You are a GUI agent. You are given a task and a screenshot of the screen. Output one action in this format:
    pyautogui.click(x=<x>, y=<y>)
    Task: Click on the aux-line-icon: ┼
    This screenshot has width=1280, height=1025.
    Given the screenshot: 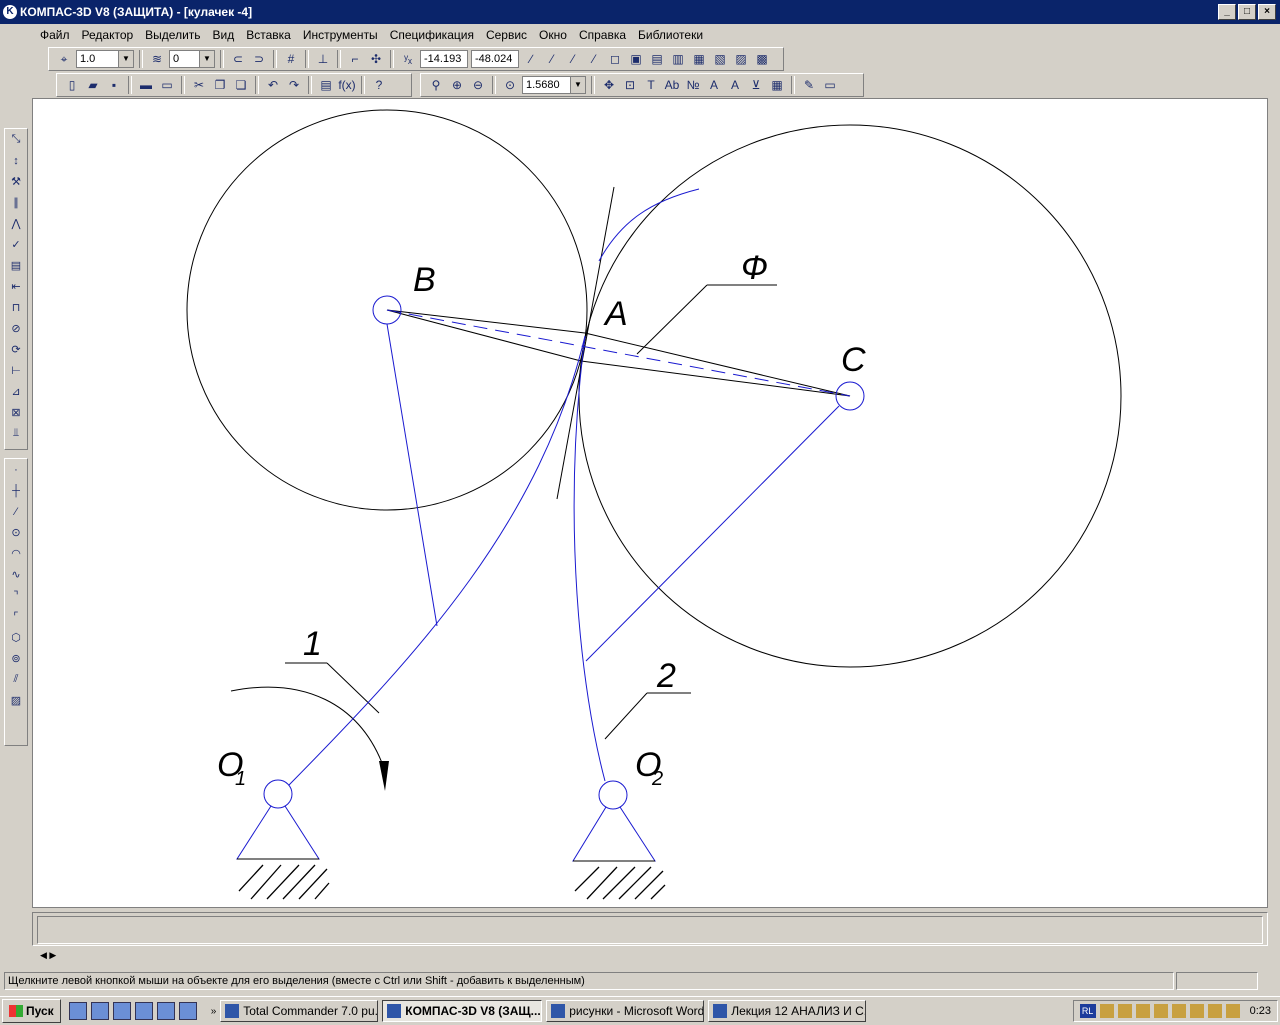 What is the action you would take?
    pyautogui.click(x=16, y=490)
    